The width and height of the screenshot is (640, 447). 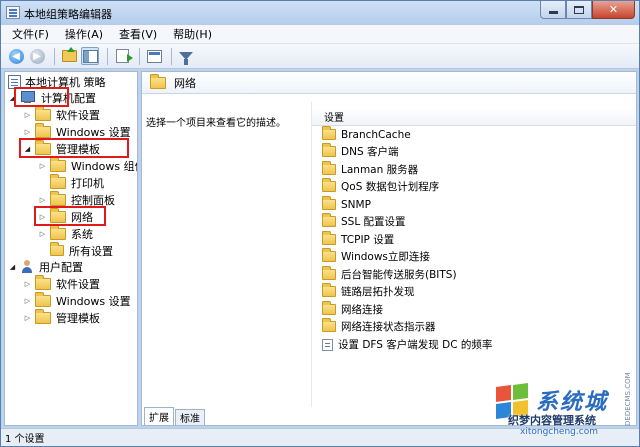 I want to click on tree-item-printers: 打印机, so click(x=71, y=182).